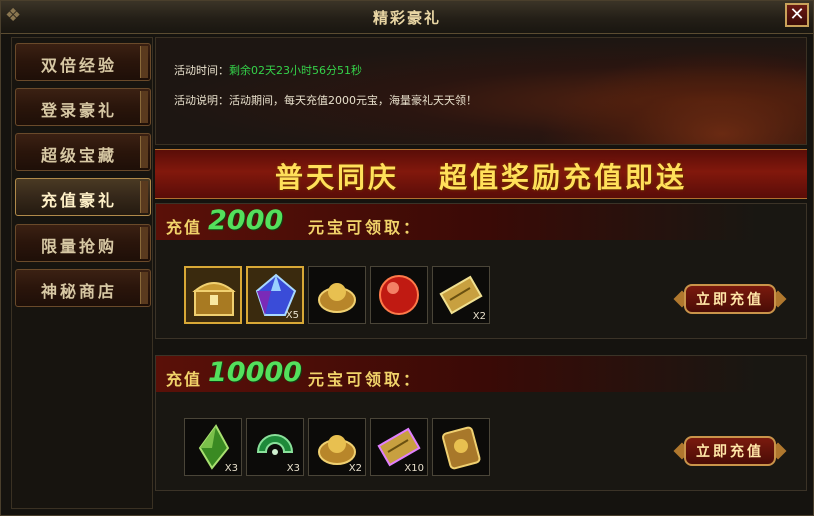 The image size is (814, 516). What do you see at coordinates (399, 447) in the screenshot?
I see `reward-item: X10` at bounding box center [399, 447].